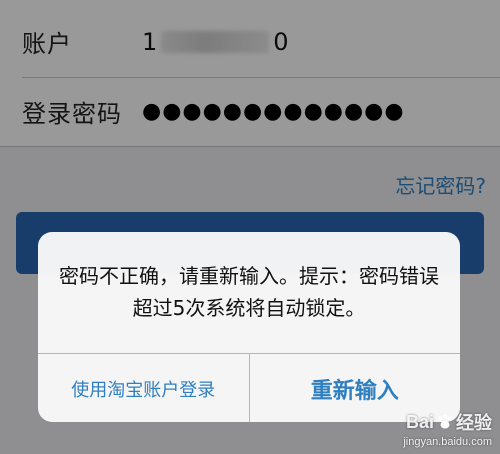 This screenshot has height=454, width=500. I want to click on baidu-jingyan-watermark: Bai 经验 jingyan.baidu.com, so click(447, 429).